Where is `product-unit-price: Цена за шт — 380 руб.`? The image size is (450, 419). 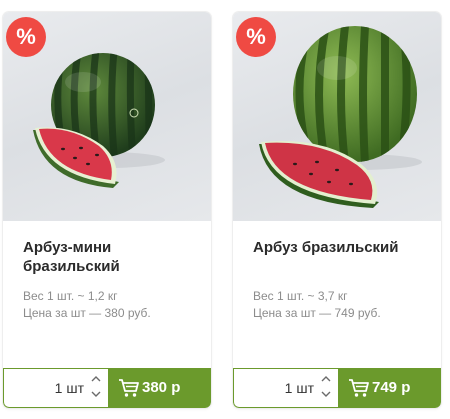
product-unit-price: Цена за шт — 380 руб. is located at coordinates (87, 313).